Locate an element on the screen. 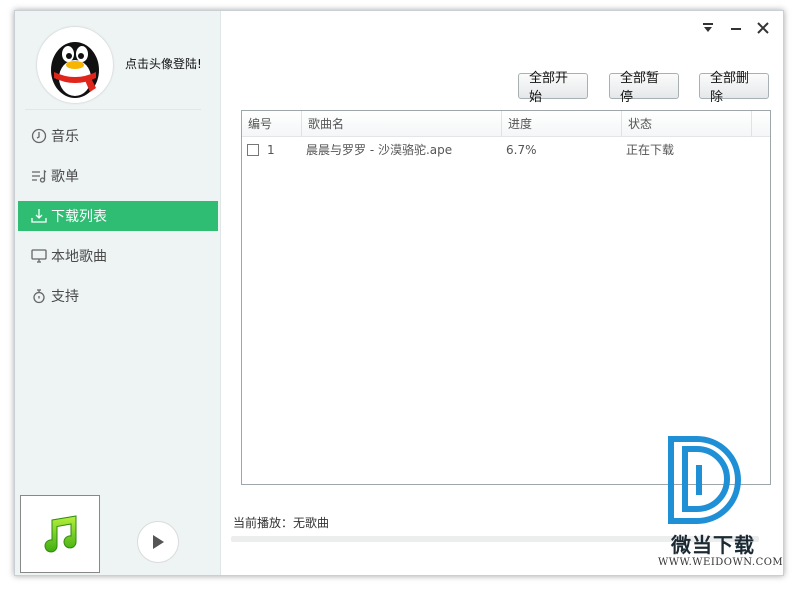 The height and width of the screenshot is (600, 800). close-button is located at coordinates (763, 28).